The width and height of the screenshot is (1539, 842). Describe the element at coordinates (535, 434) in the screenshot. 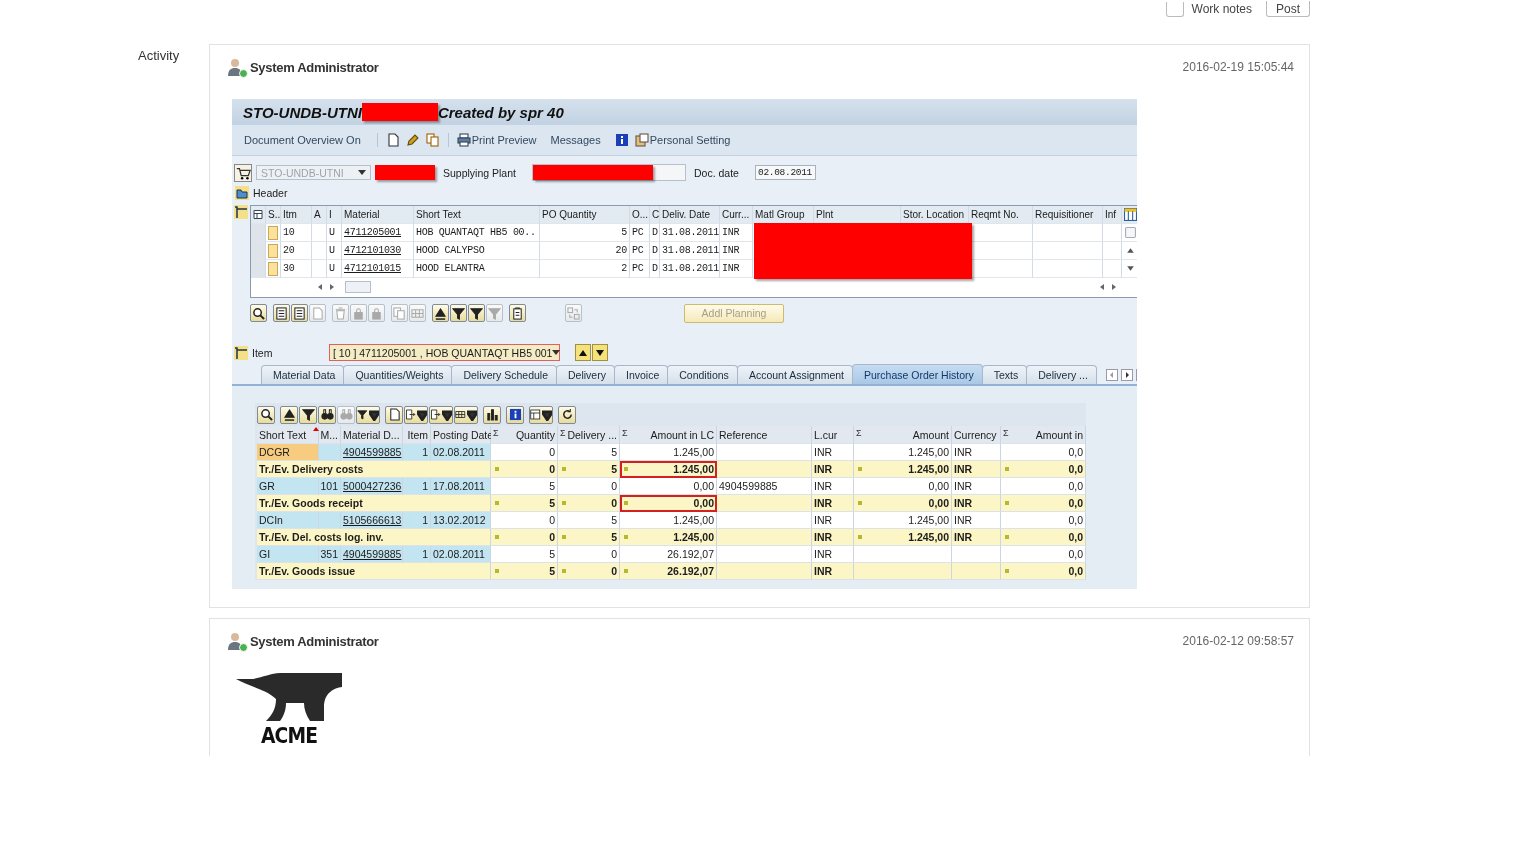

I see `column-header: Quantity` at that location.